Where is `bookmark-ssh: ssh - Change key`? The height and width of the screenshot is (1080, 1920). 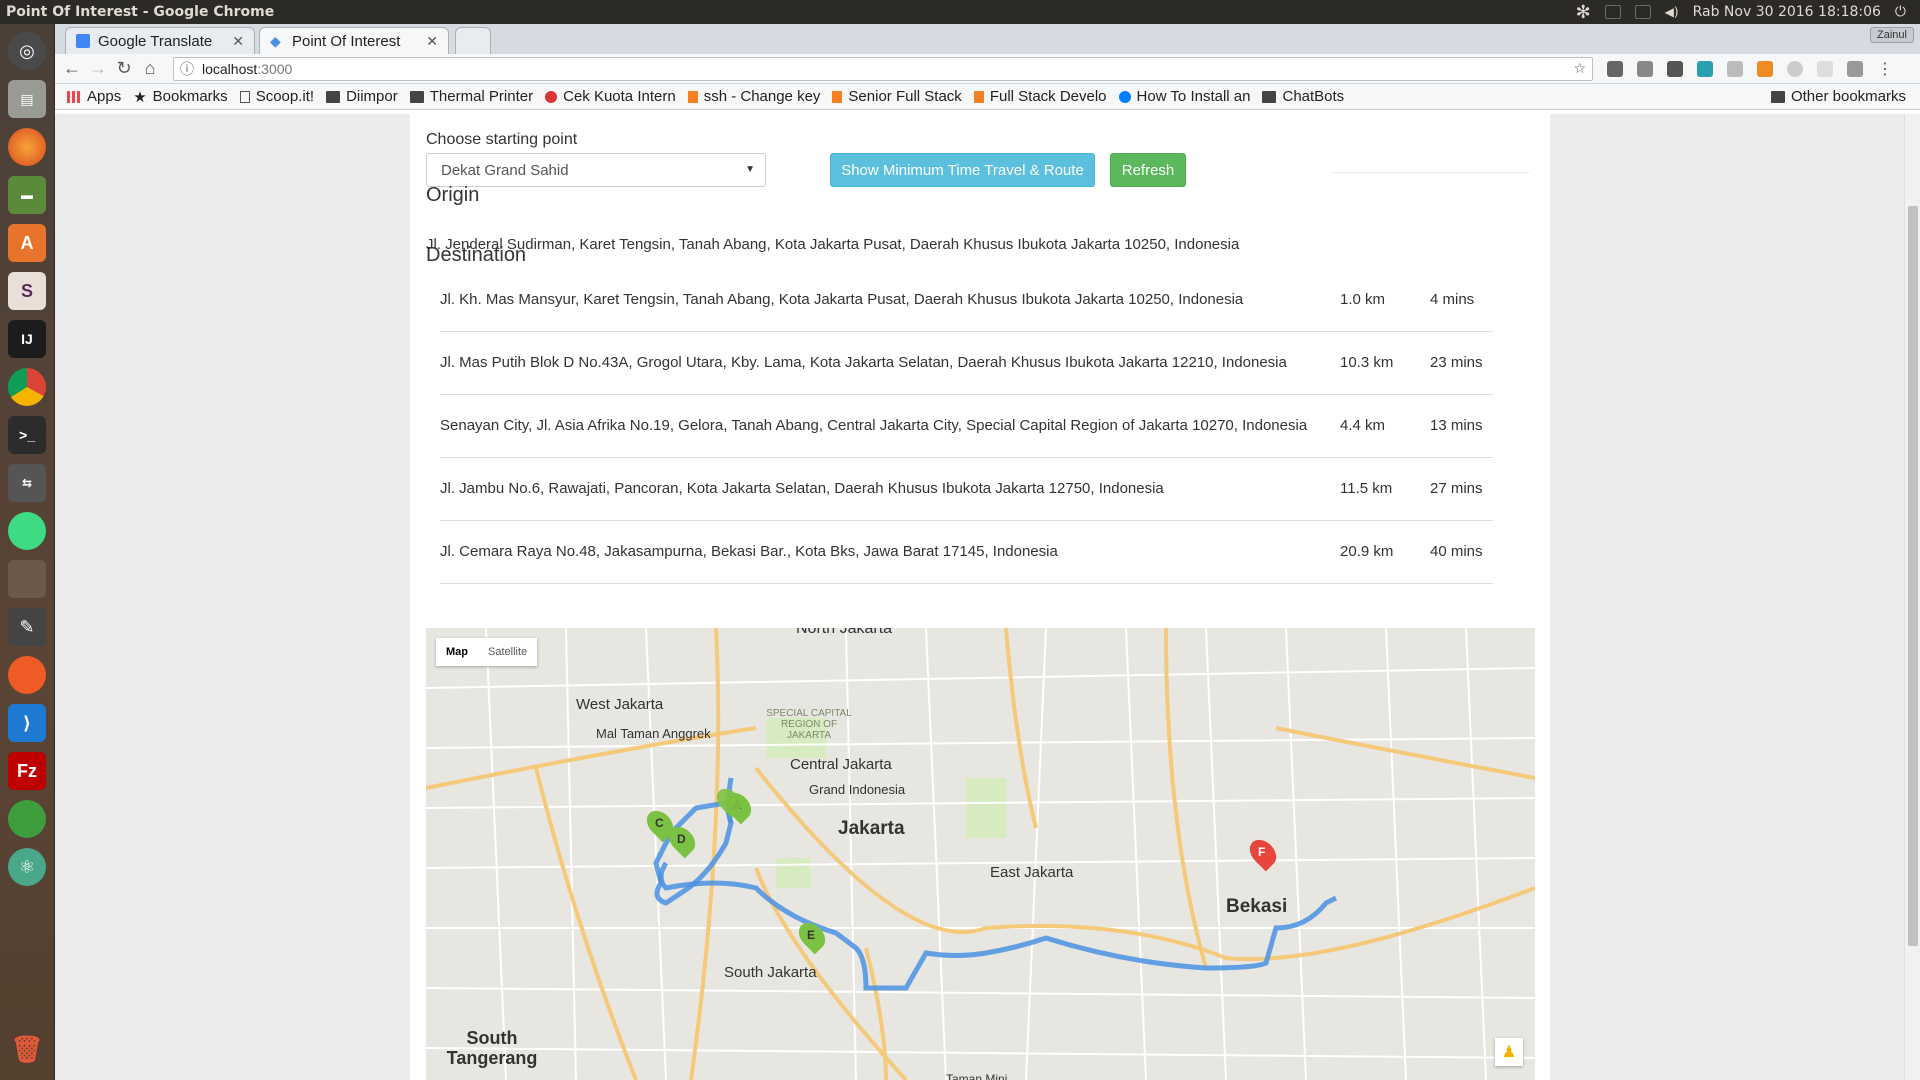
bookmark-ssh: ssh - Change key is located at coordinates (753, 96).